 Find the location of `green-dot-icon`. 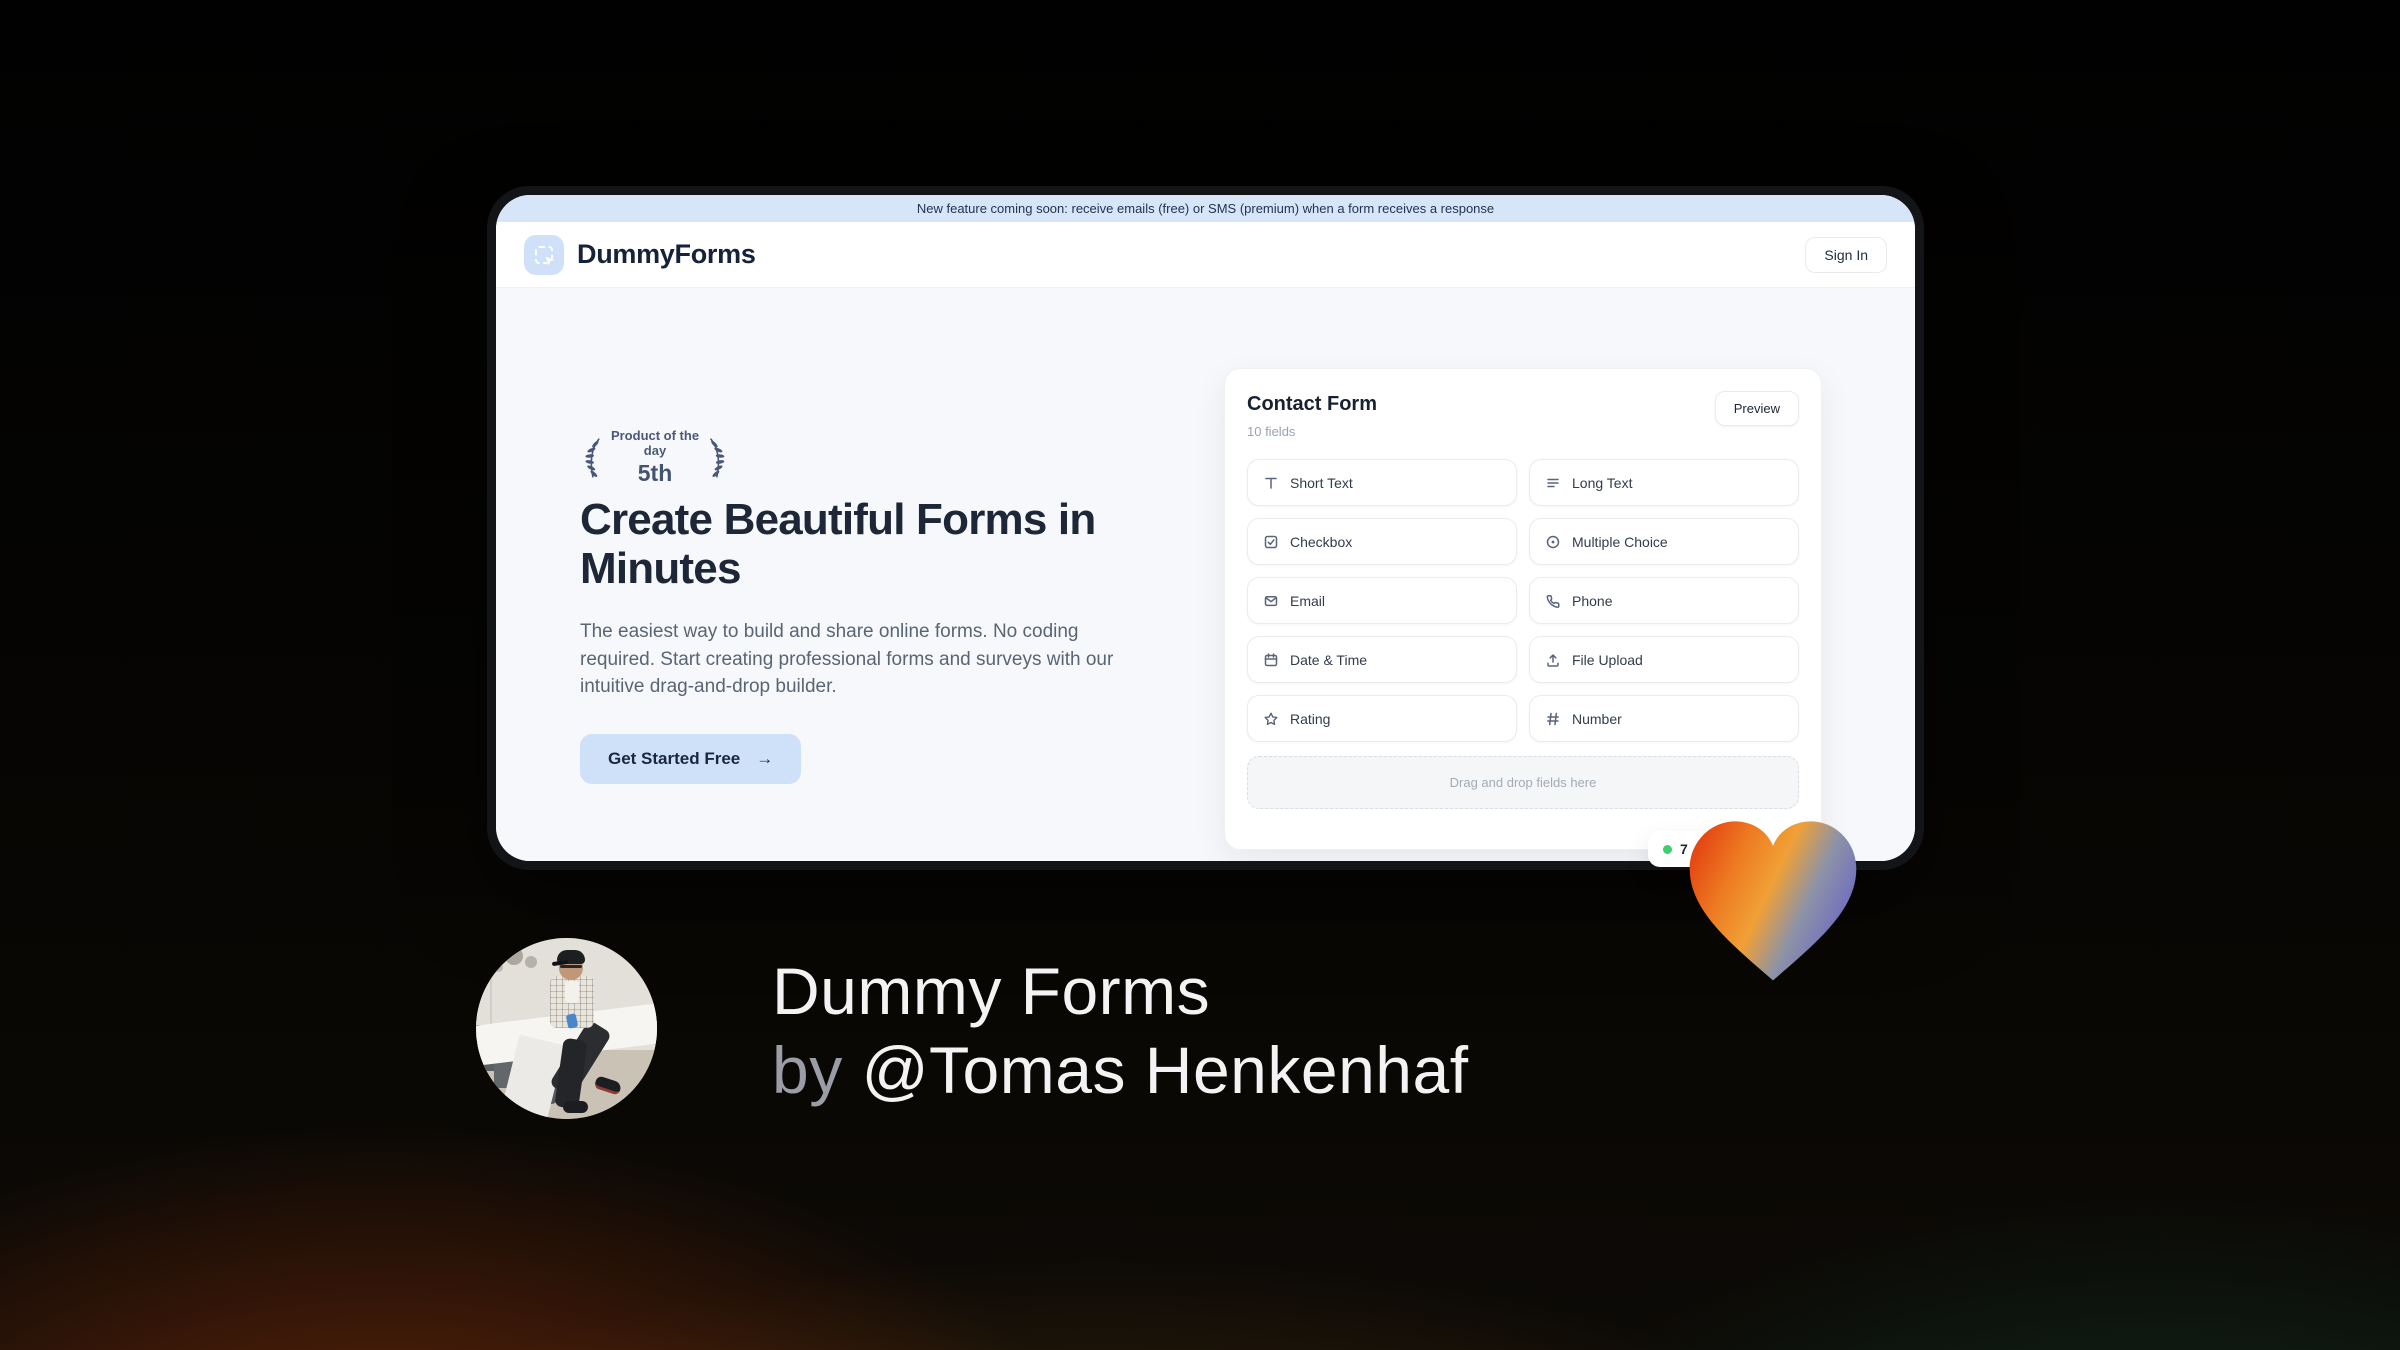

green-dot-icon is located at coordinates (1667, 849).